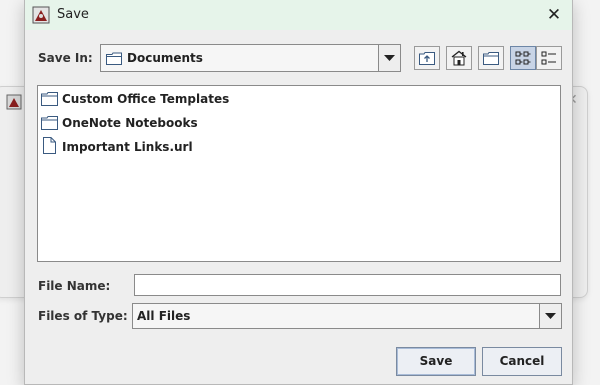  What do you see at coordinates (65, 58) in the screenshot?
I see `save-in-label: Save In:` at bounding box center [65, 58].